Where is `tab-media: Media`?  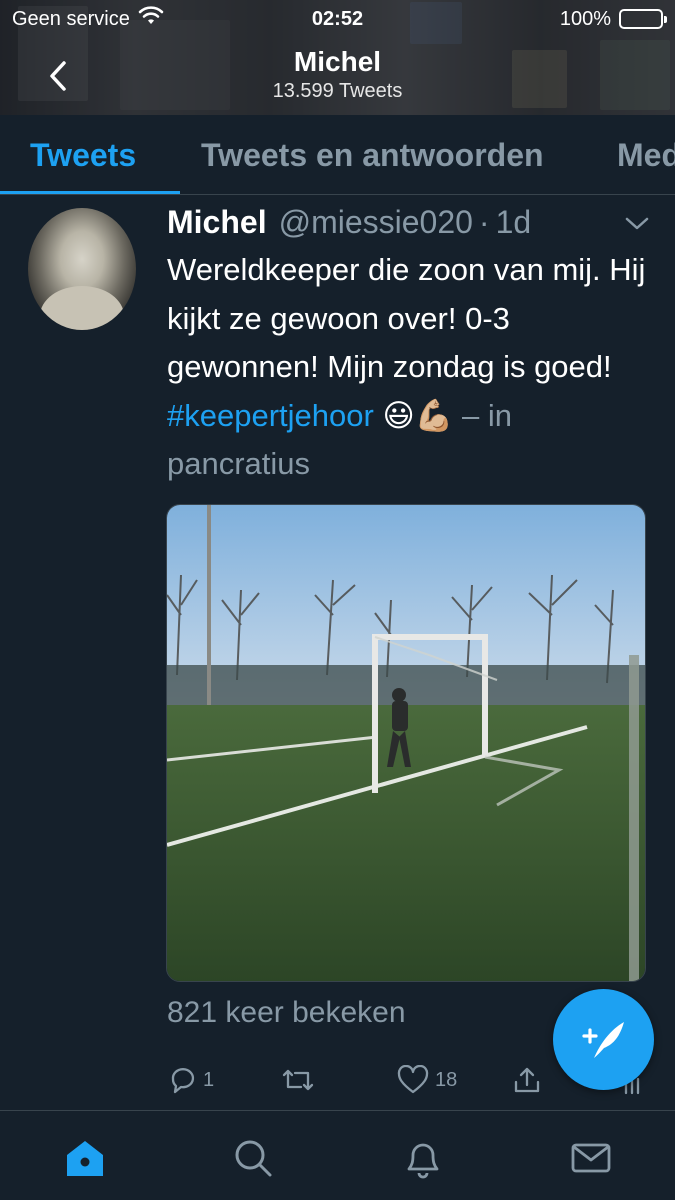 tab-media: Media is located at coordinates (646, 154).